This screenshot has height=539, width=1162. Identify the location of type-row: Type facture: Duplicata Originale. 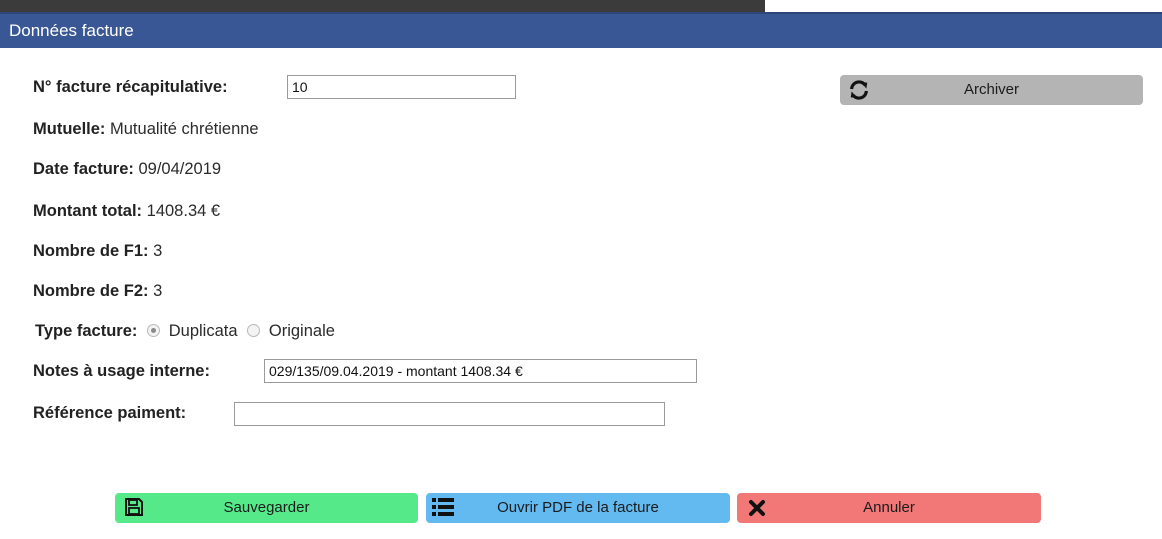
(185, 331).